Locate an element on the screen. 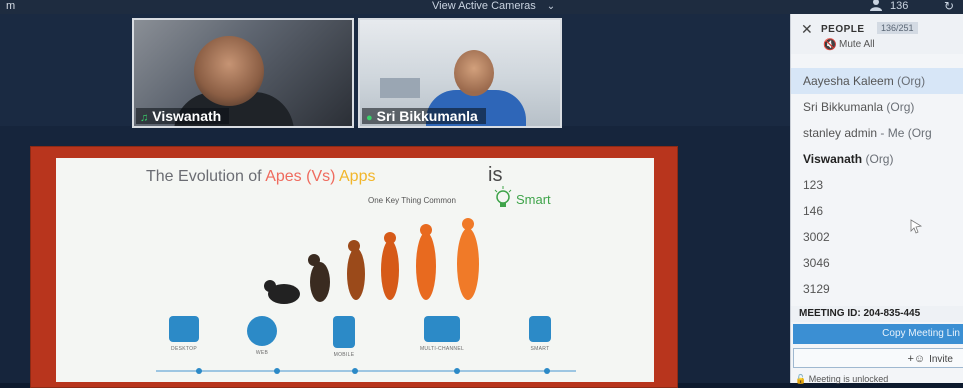  participant-name: 123 is located at coordinates (813, 185).